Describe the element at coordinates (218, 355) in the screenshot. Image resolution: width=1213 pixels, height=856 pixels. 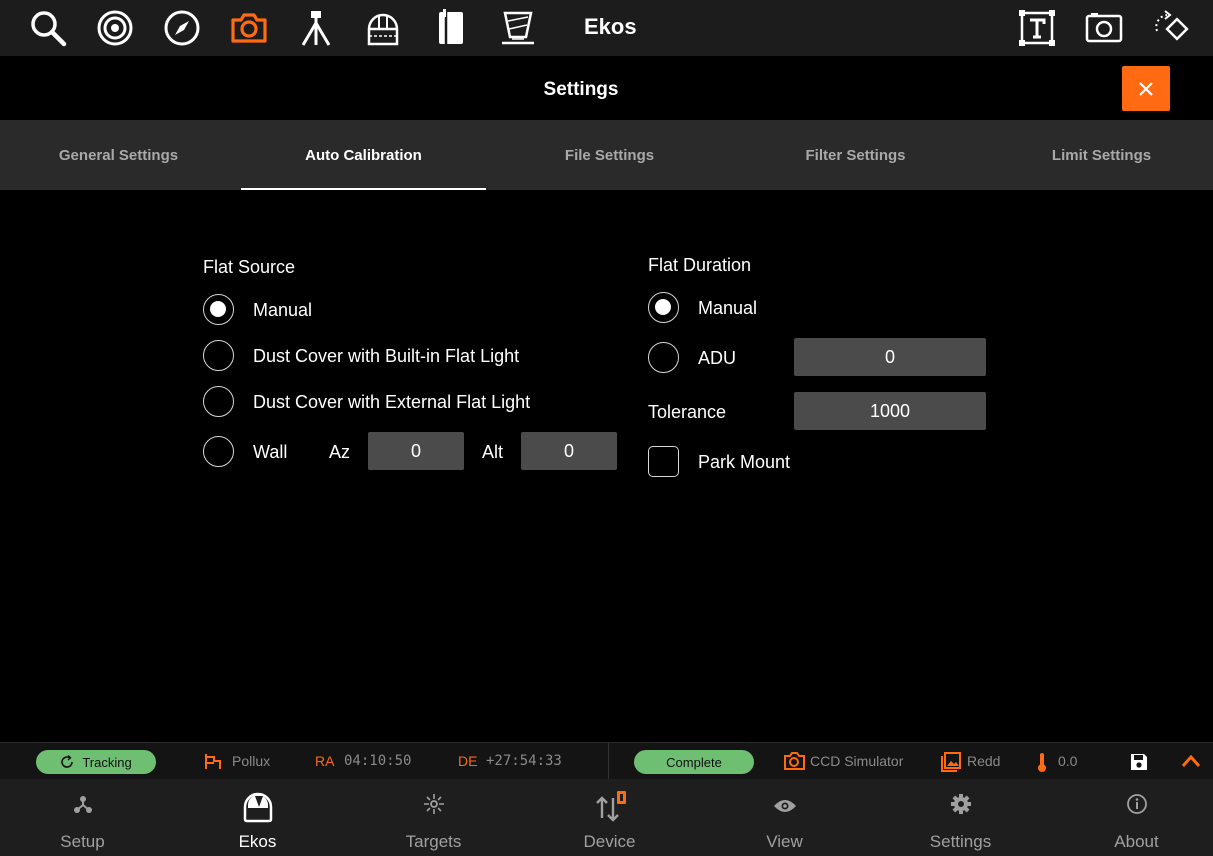
I see `flat-source-builtin-light-radio` at that location.